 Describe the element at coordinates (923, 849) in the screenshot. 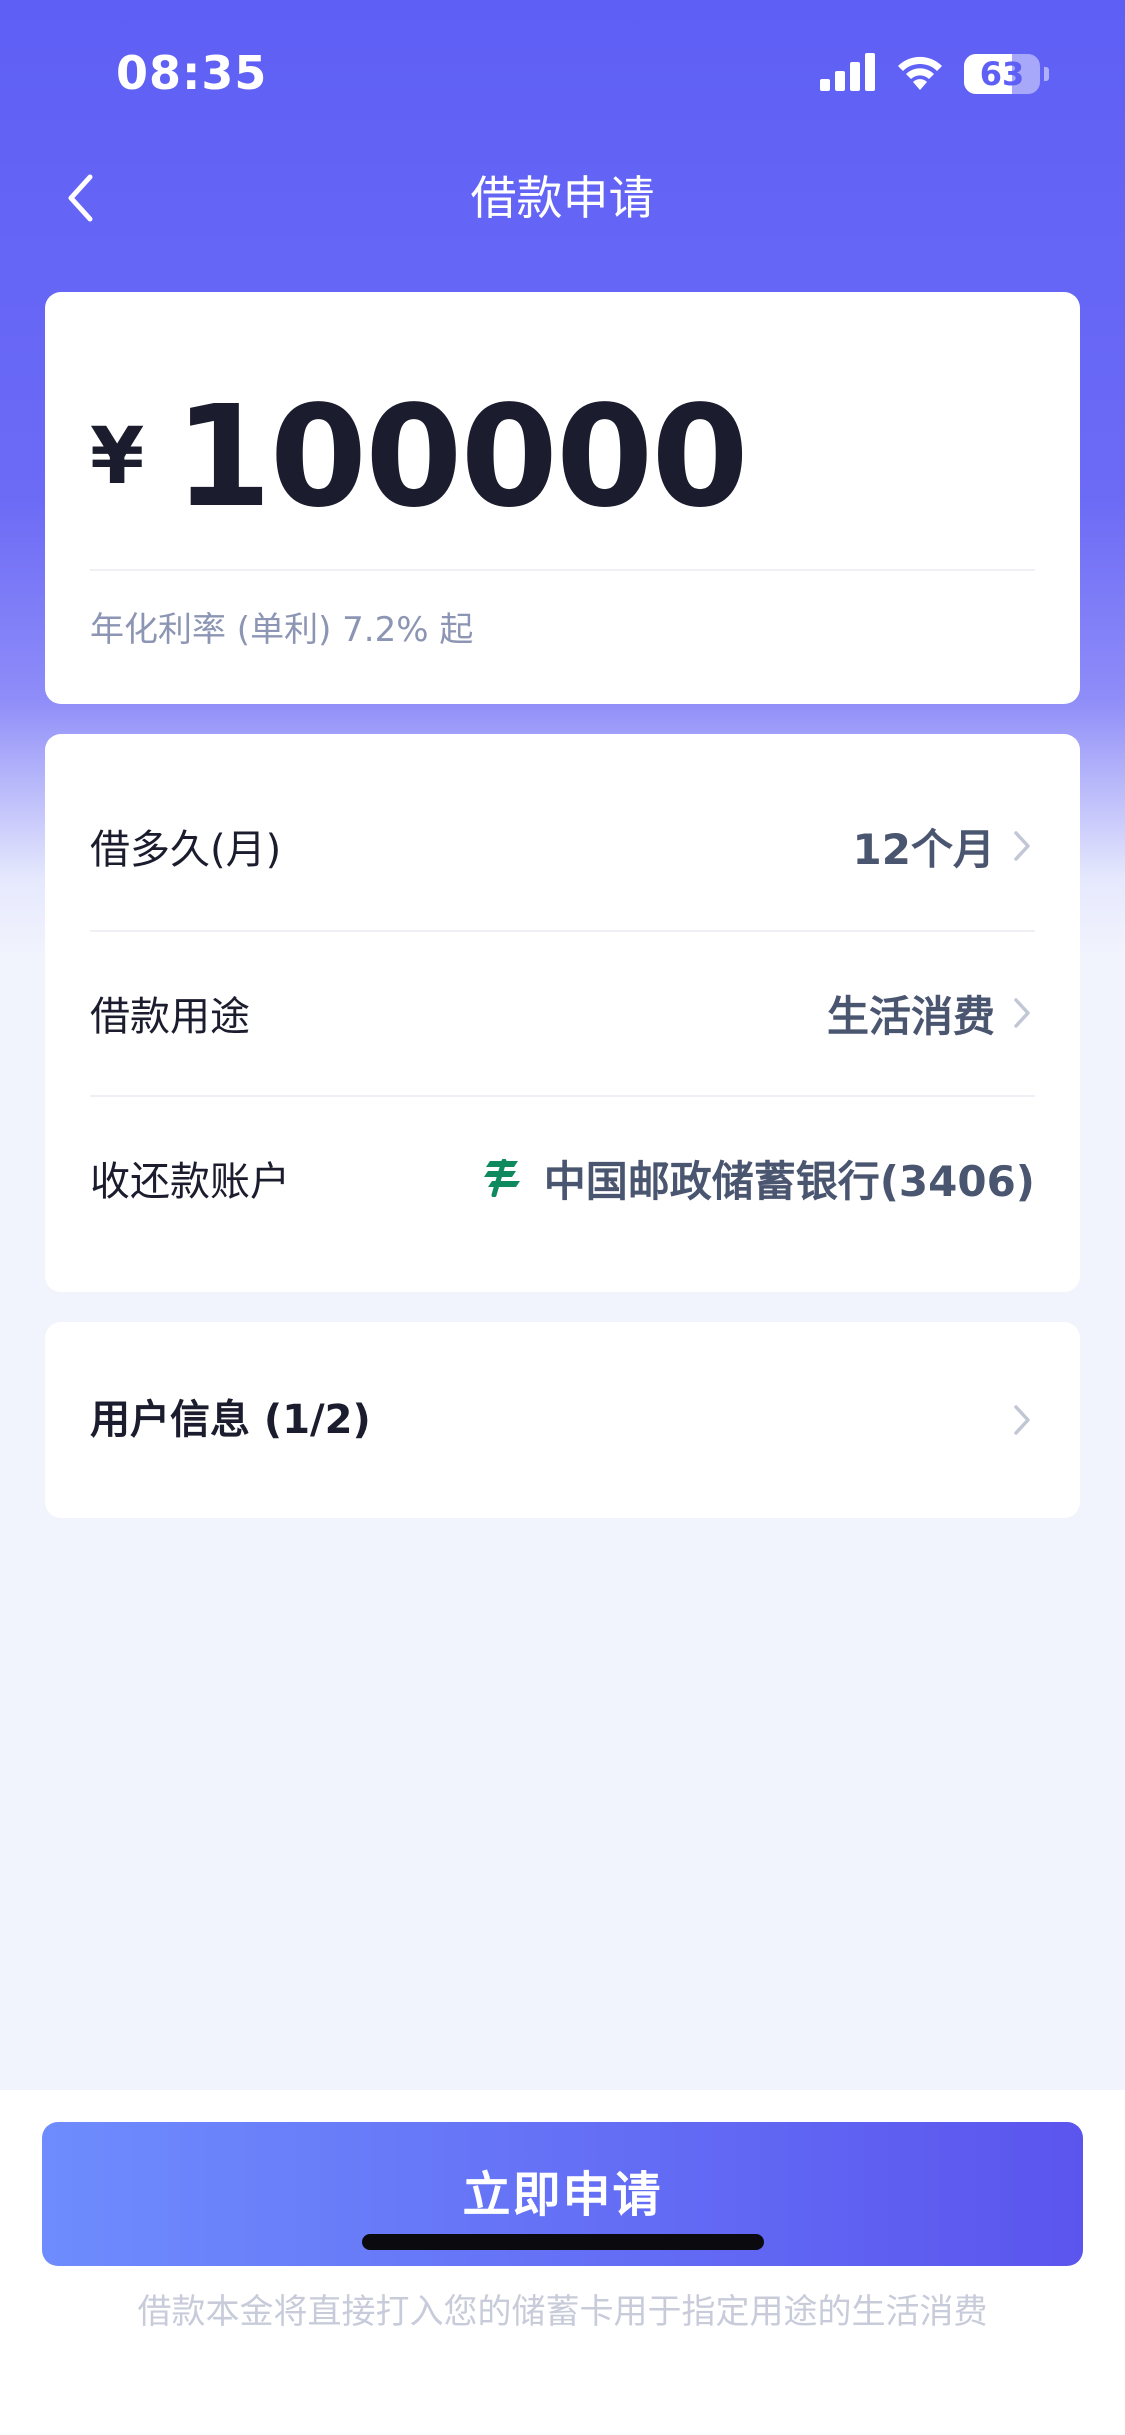

I see `term-value: 12个月` at that location.